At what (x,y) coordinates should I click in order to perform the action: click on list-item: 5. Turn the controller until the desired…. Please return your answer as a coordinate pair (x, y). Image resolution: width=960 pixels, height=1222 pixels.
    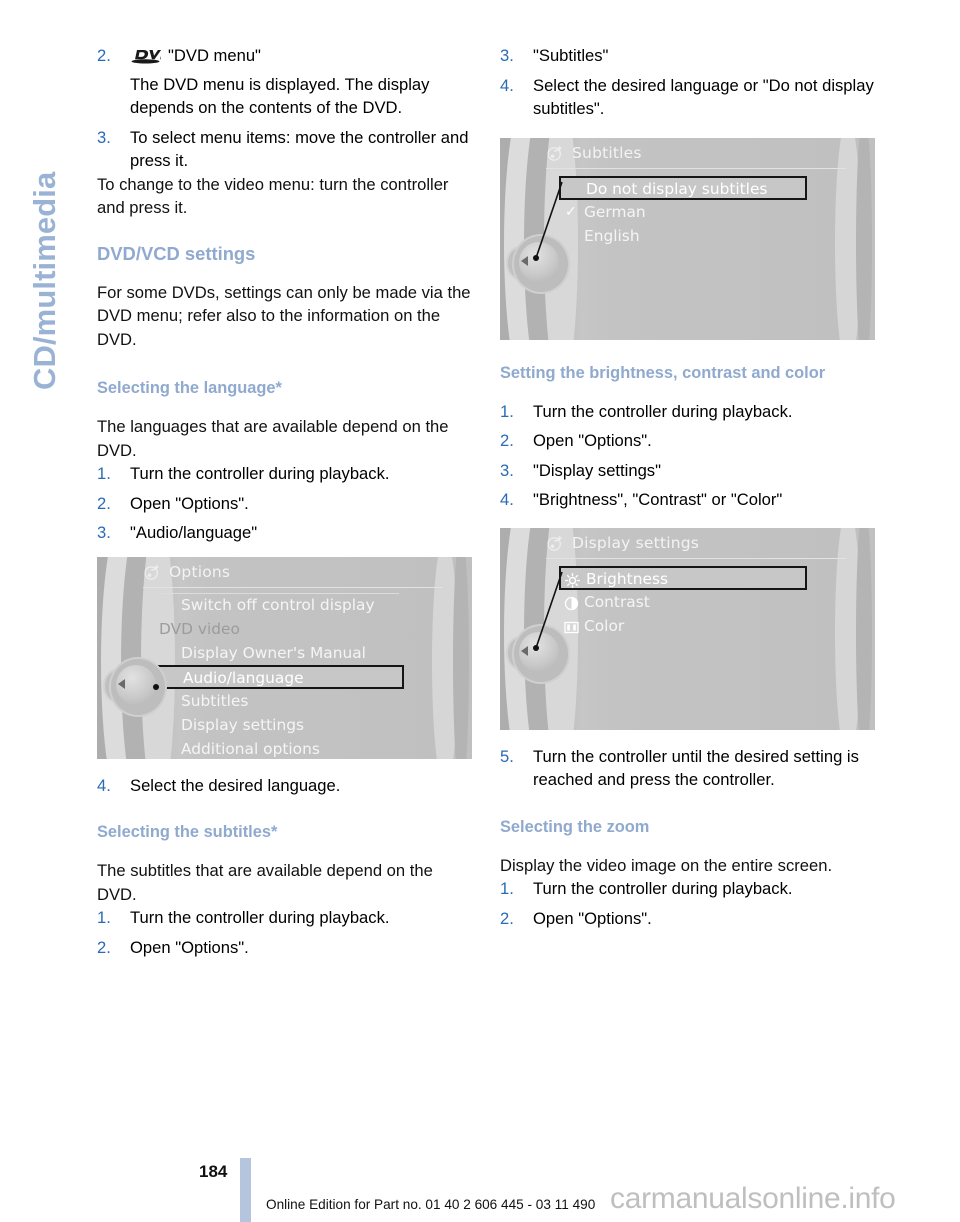
    Looking at the image, I should click on (688, 768).